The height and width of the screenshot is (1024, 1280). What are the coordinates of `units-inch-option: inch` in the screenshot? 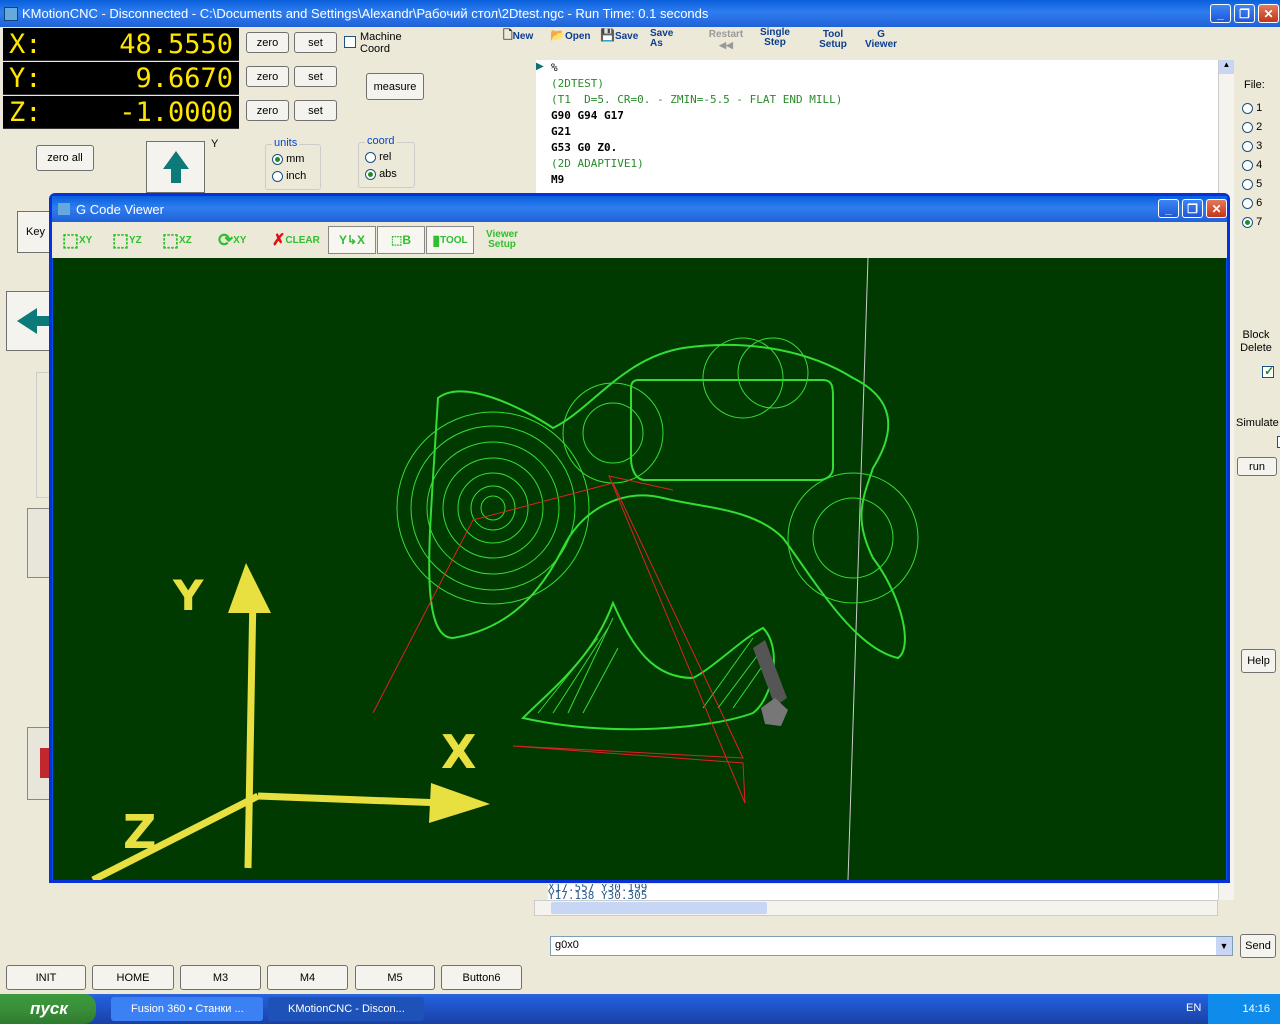 It's located at (289, 176).